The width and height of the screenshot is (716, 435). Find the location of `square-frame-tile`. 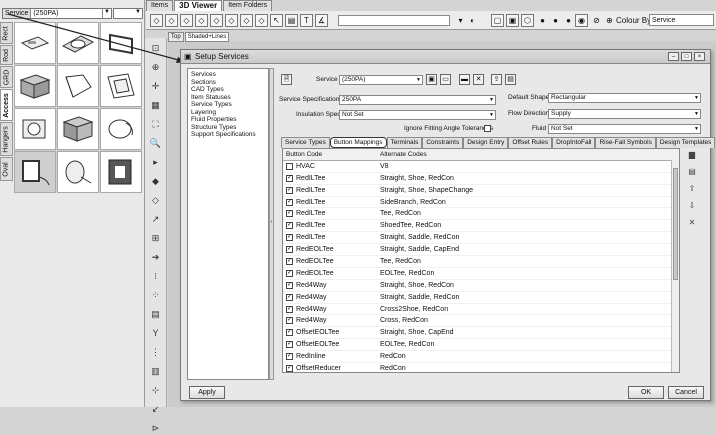

square-frame-tile is located at coordinates (121, 172).